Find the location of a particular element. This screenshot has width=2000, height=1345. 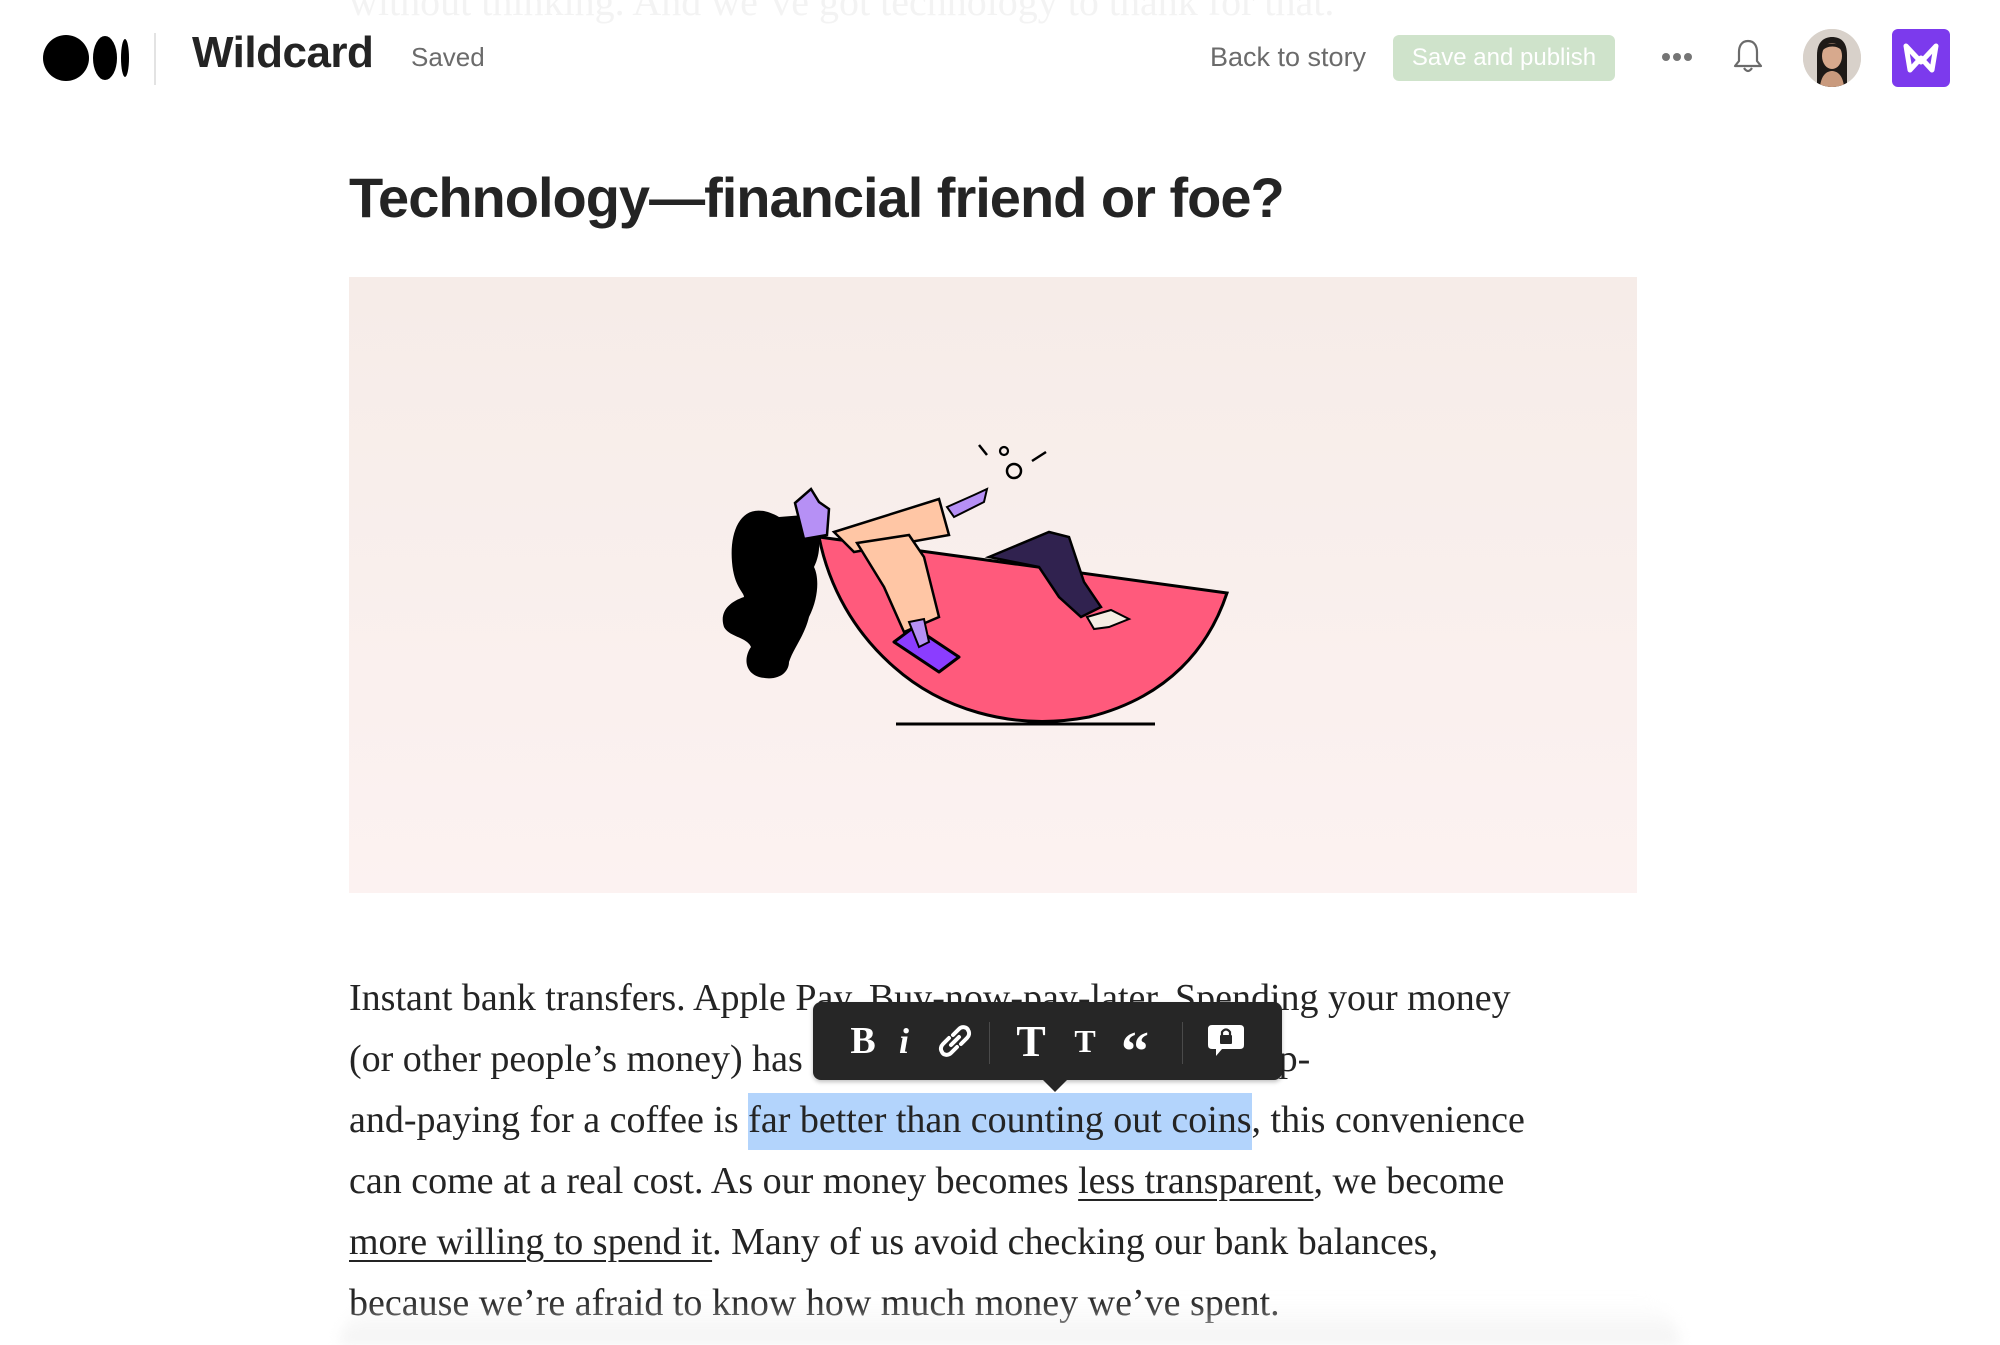

story-heading: Technology—financial friend or foe? is located at coordinates (817, 197).